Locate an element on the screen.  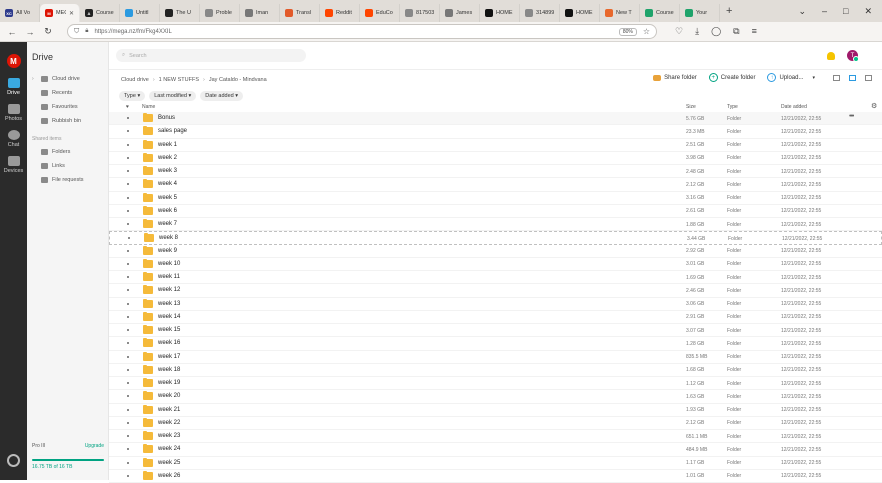
rail-item-chat: Chat is located at coordinates (13, 139).